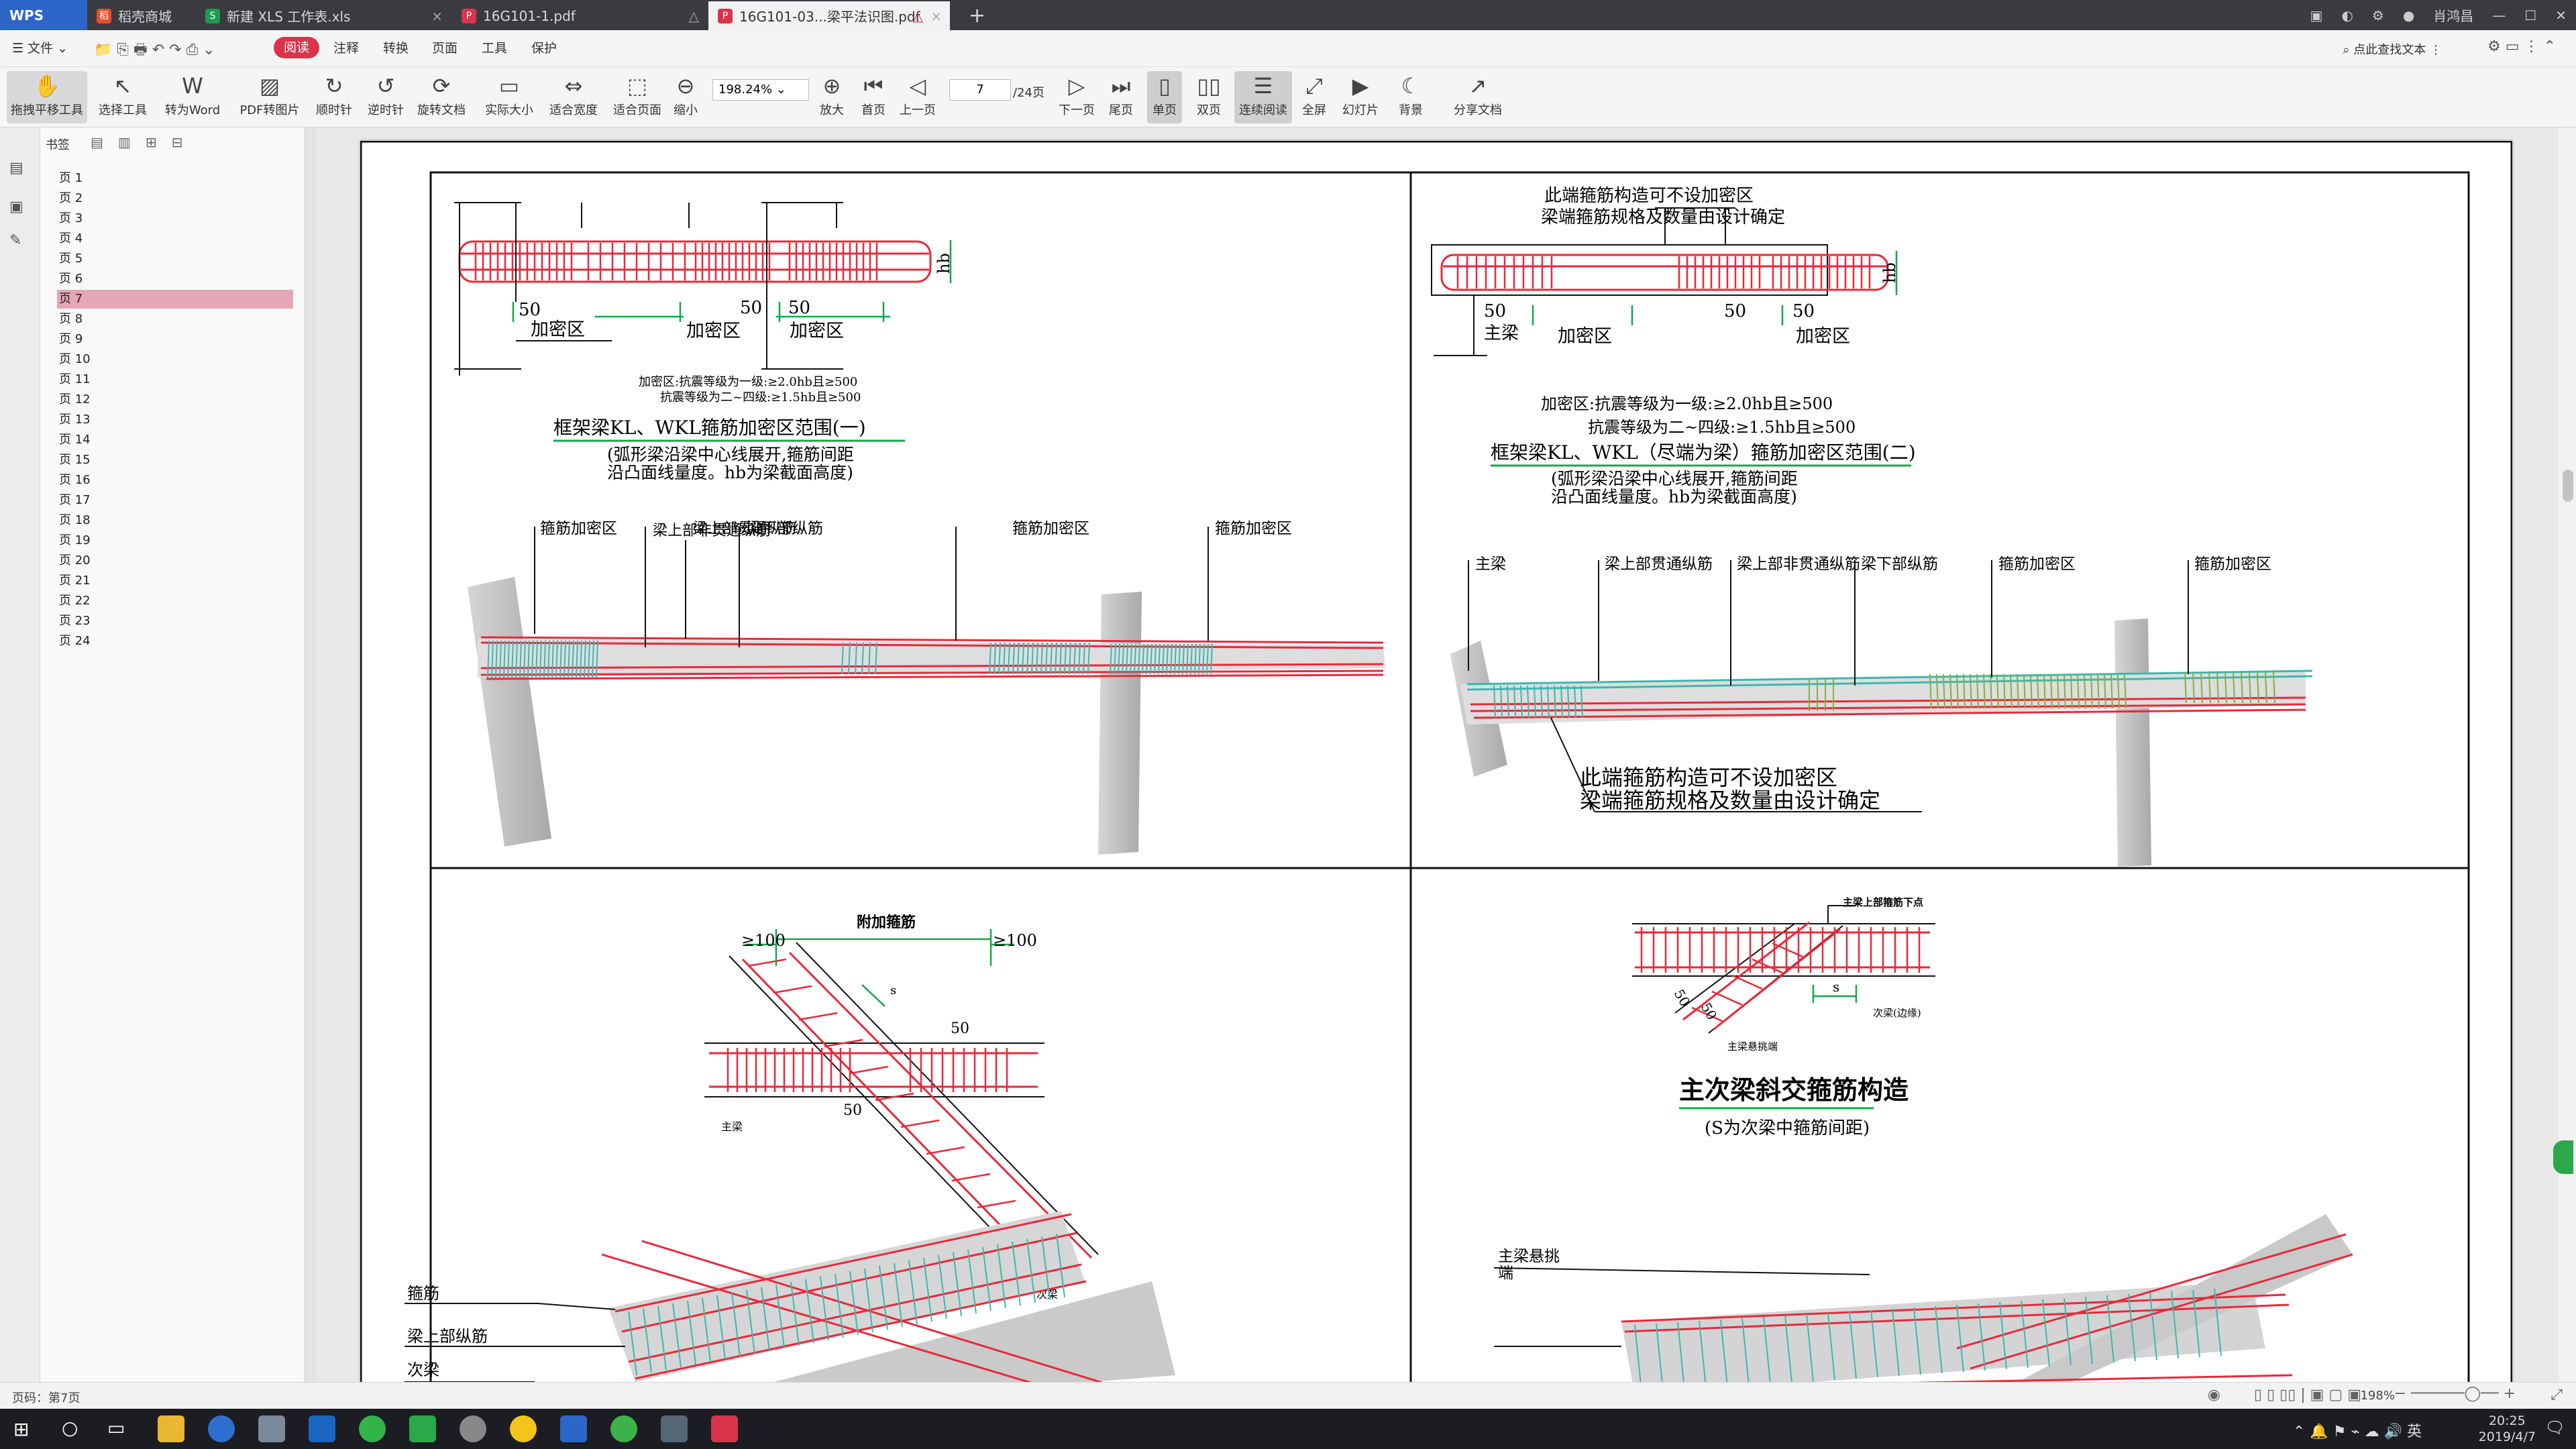 The image size is (2576, 1449). I want to click on bookmark-item: 页 12, so click(177, 399).